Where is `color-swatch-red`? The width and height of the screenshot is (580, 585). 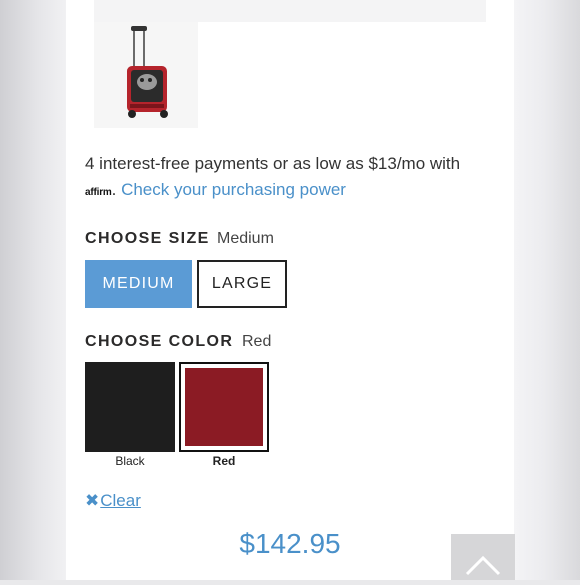 color-swatch-red is located at coordinates (224, 407).